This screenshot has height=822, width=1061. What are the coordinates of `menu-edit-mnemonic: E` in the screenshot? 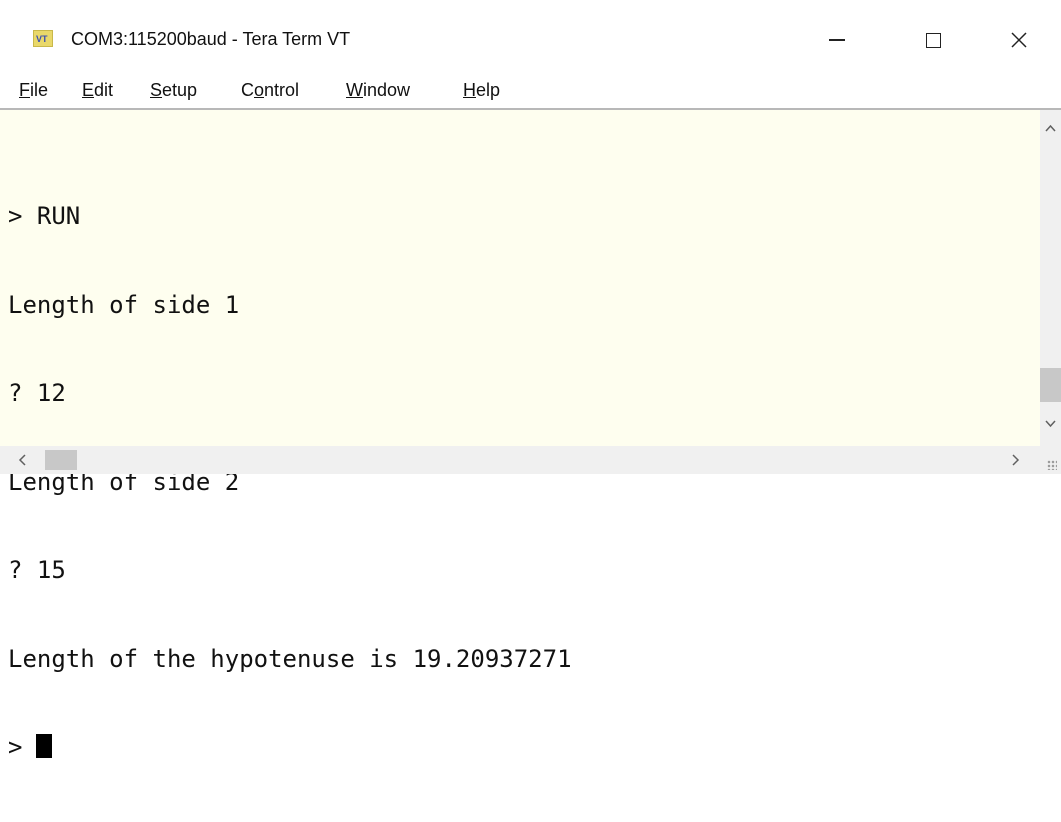 It's located at (88, 90).